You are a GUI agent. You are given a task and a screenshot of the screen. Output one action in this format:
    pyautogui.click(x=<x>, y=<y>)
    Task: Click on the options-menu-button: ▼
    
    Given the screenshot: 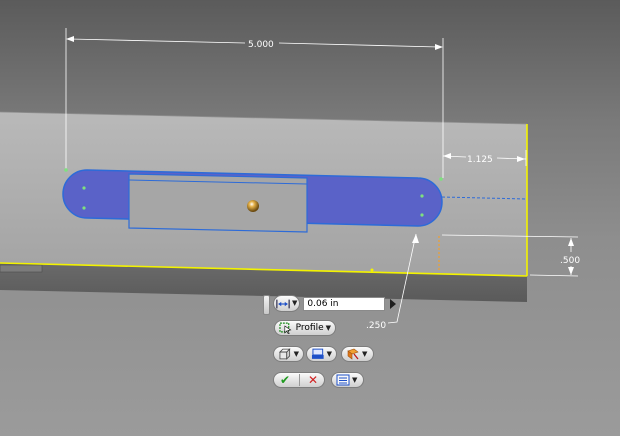 What is the action you would take?
    pyautogui.click(x=347, y=380)
    